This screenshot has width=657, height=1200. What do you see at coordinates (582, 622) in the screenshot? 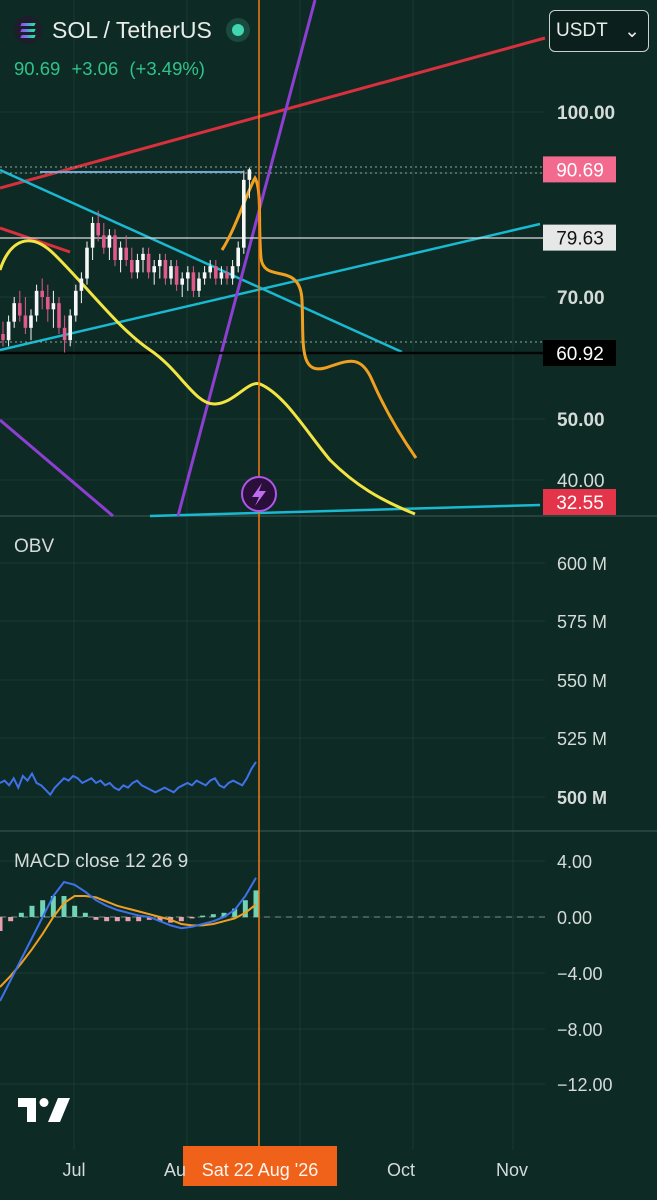
I see `obv-axis-tick: 575 M` at bounding box center [582, 622].